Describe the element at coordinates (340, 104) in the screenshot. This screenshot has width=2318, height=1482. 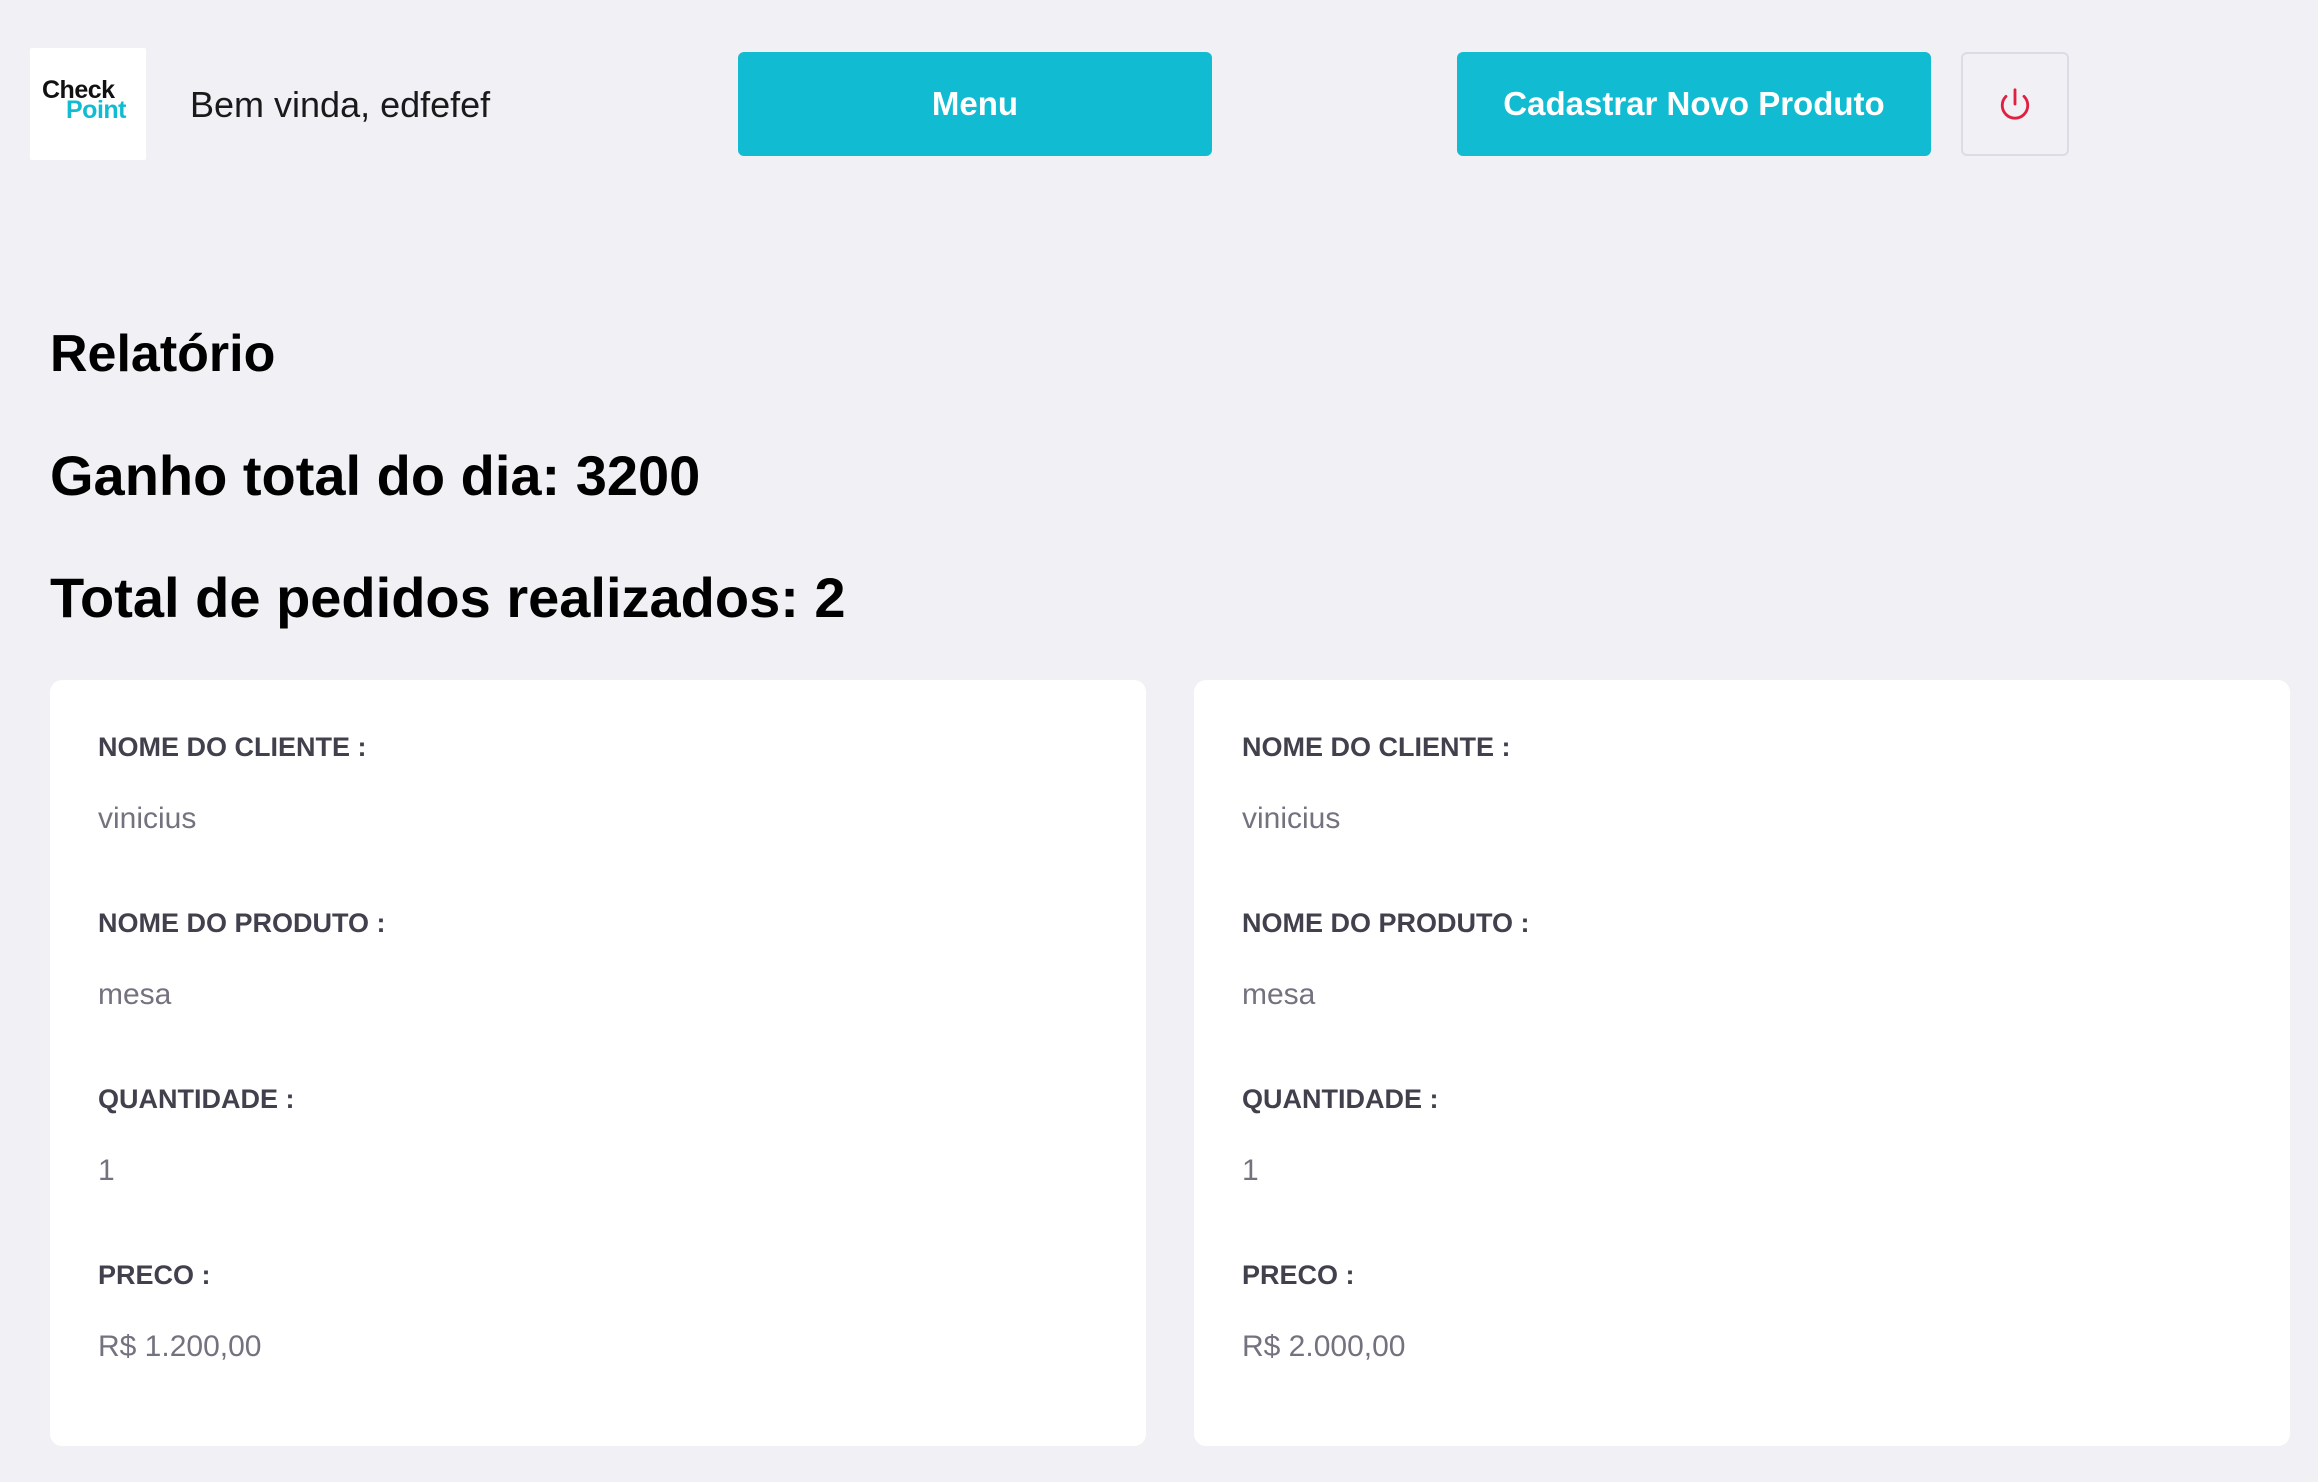
I see `welcome-text: Bem vinda, edfefef` at that location.